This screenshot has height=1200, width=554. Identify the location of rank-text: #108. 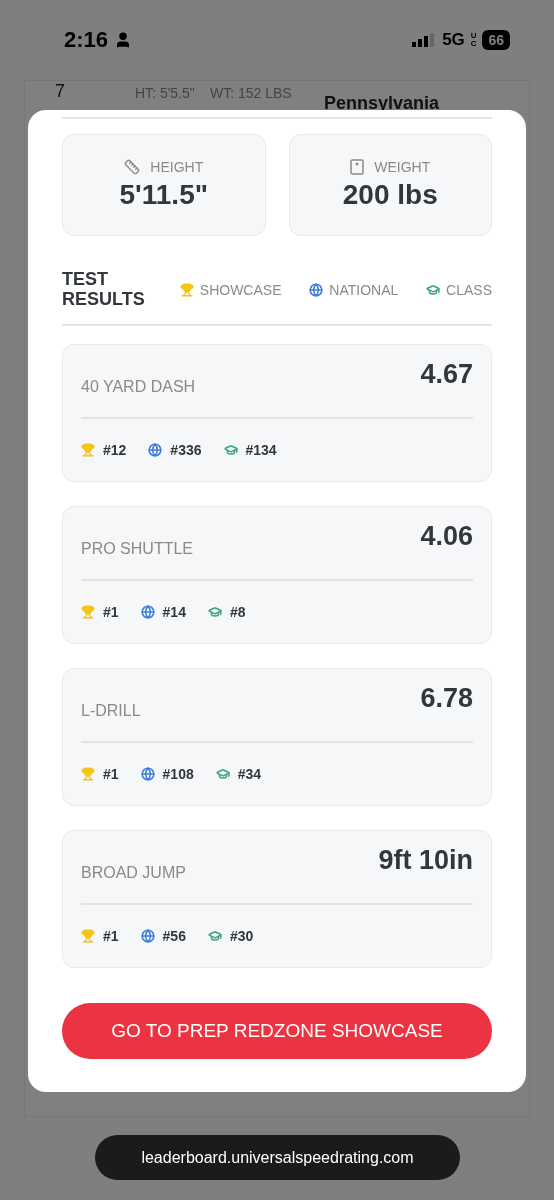
(178, 773).